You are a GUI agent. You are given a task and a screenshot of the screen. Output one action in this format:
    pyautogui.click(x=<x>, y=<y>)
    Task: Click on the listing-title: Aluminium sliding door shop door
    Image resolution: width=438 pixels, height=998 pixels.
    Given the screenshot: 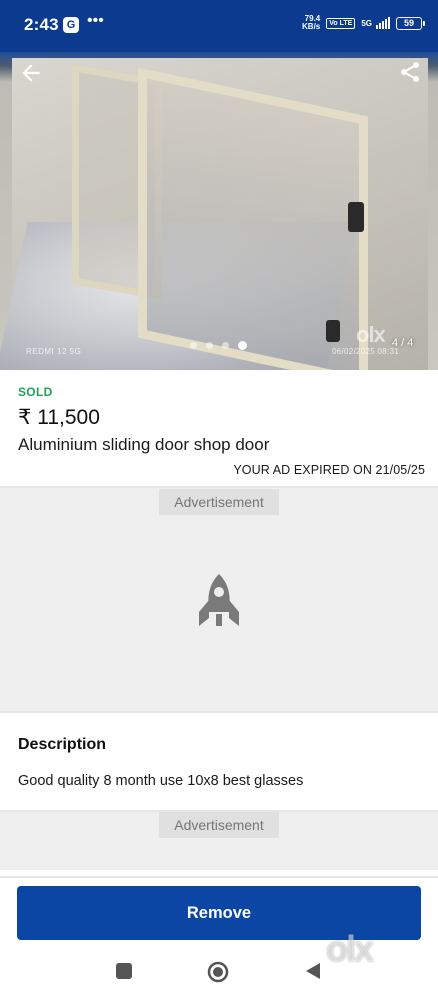 What is the action you would take?
    pyautogui.click(x=144, y=444)
    